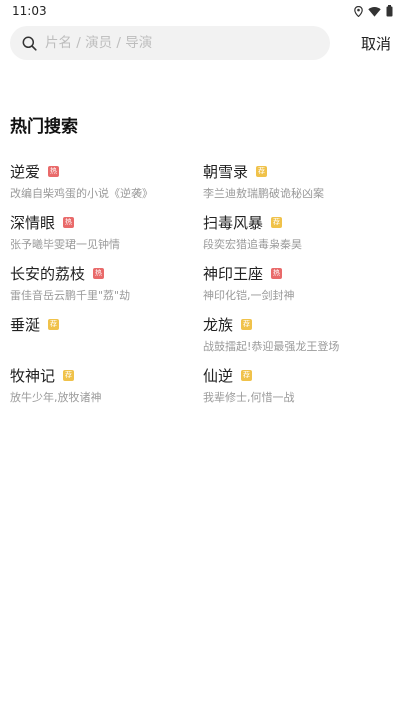 The image size is (405, 720). I want to click on hot-item: 逆爱 热 改编自柴鸡蛋的小说《逆袭》, so click(106, 185).